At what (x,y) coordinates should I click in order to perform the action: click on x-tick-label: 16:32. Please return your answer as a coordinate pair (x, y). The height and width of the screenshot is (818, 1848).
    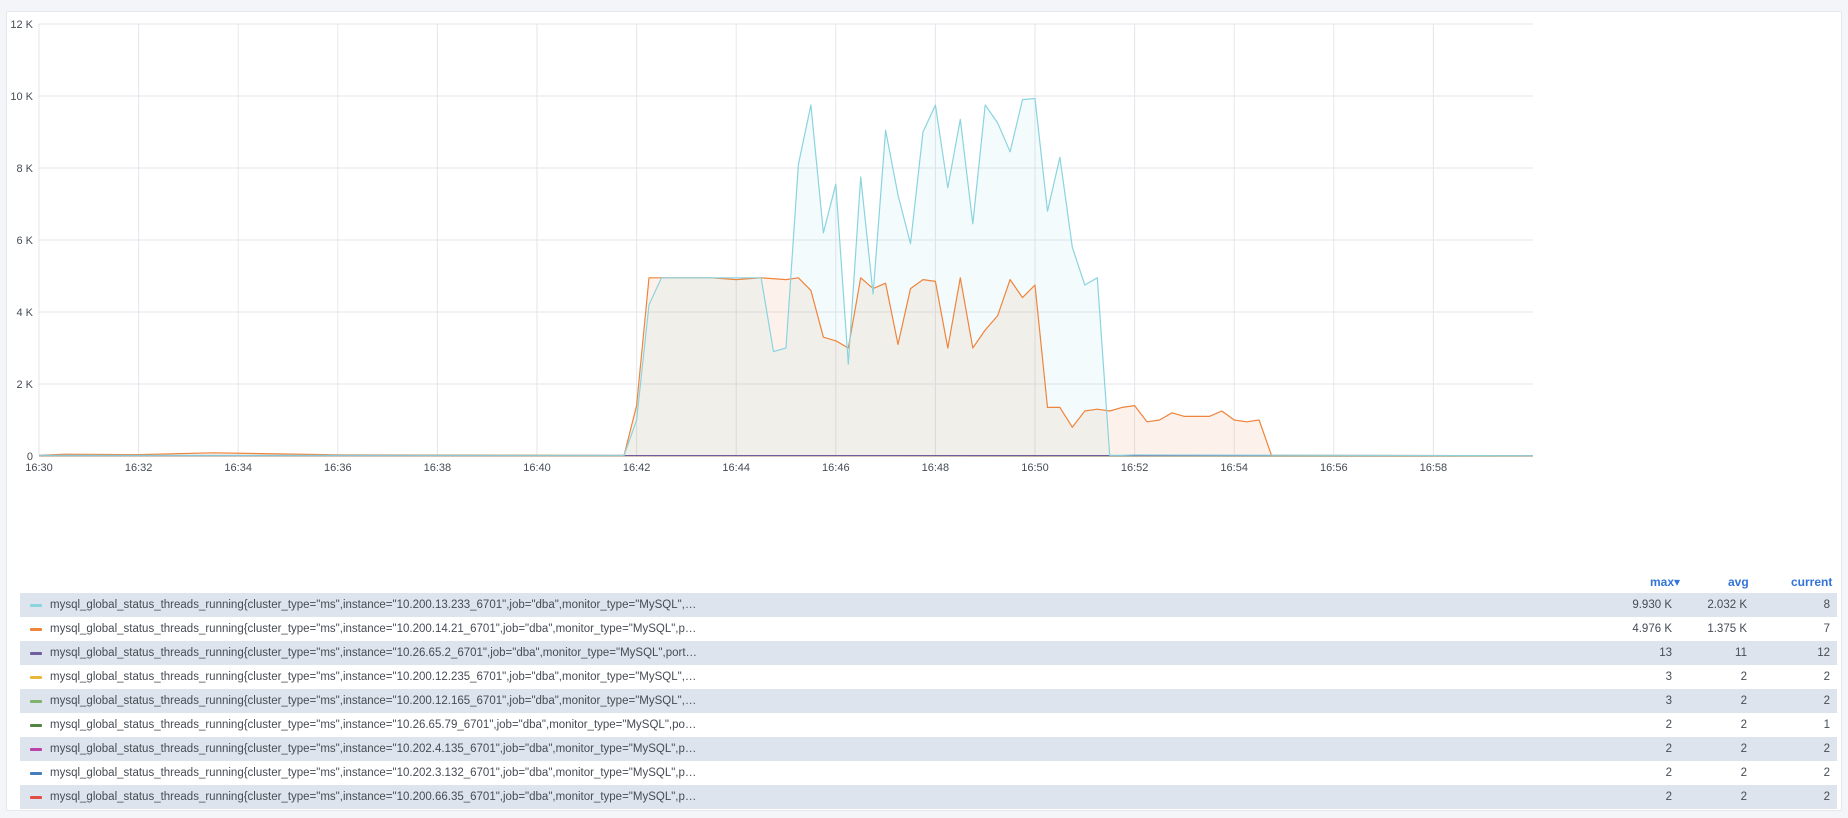
    Looking at the image, I should click on (139, 468).